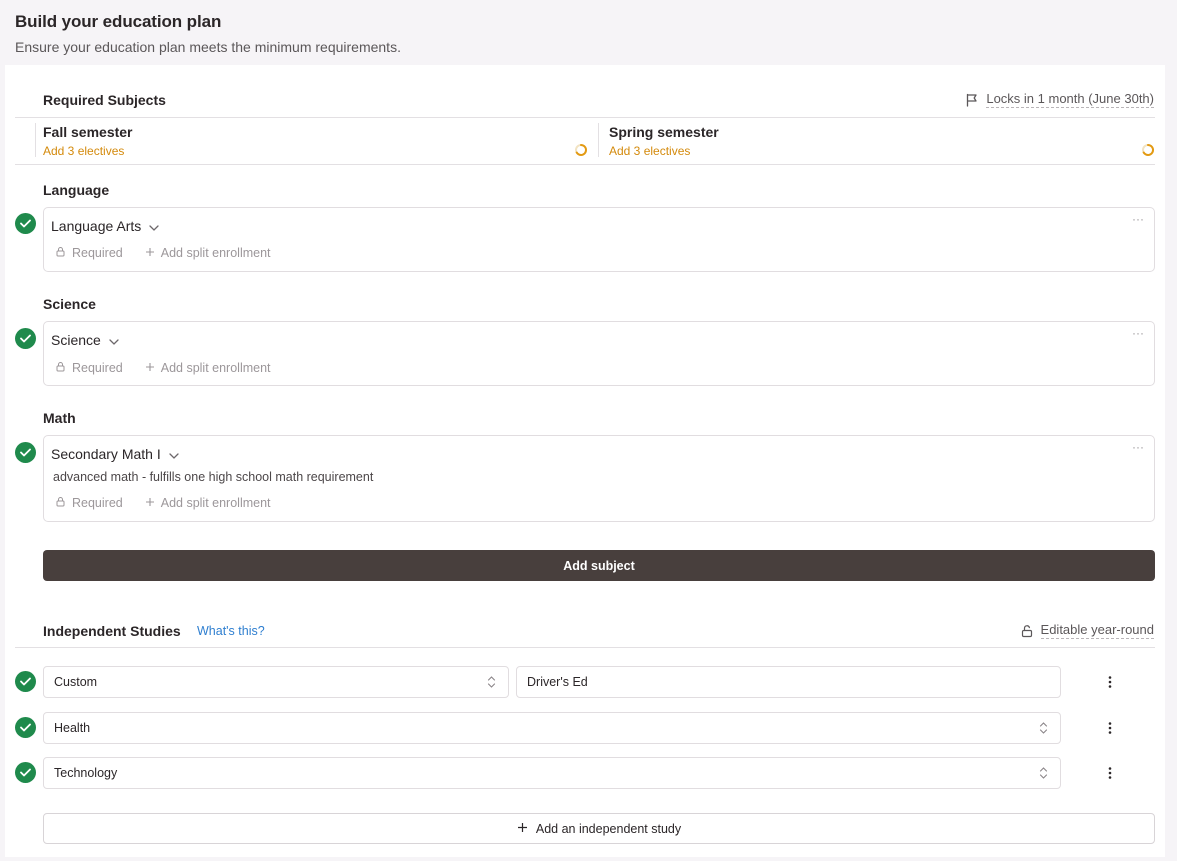 Image resolution: width=1177 pixels, height=861 pixels. I want to click on edit-note: Editable year-round, so click(1087, 630).